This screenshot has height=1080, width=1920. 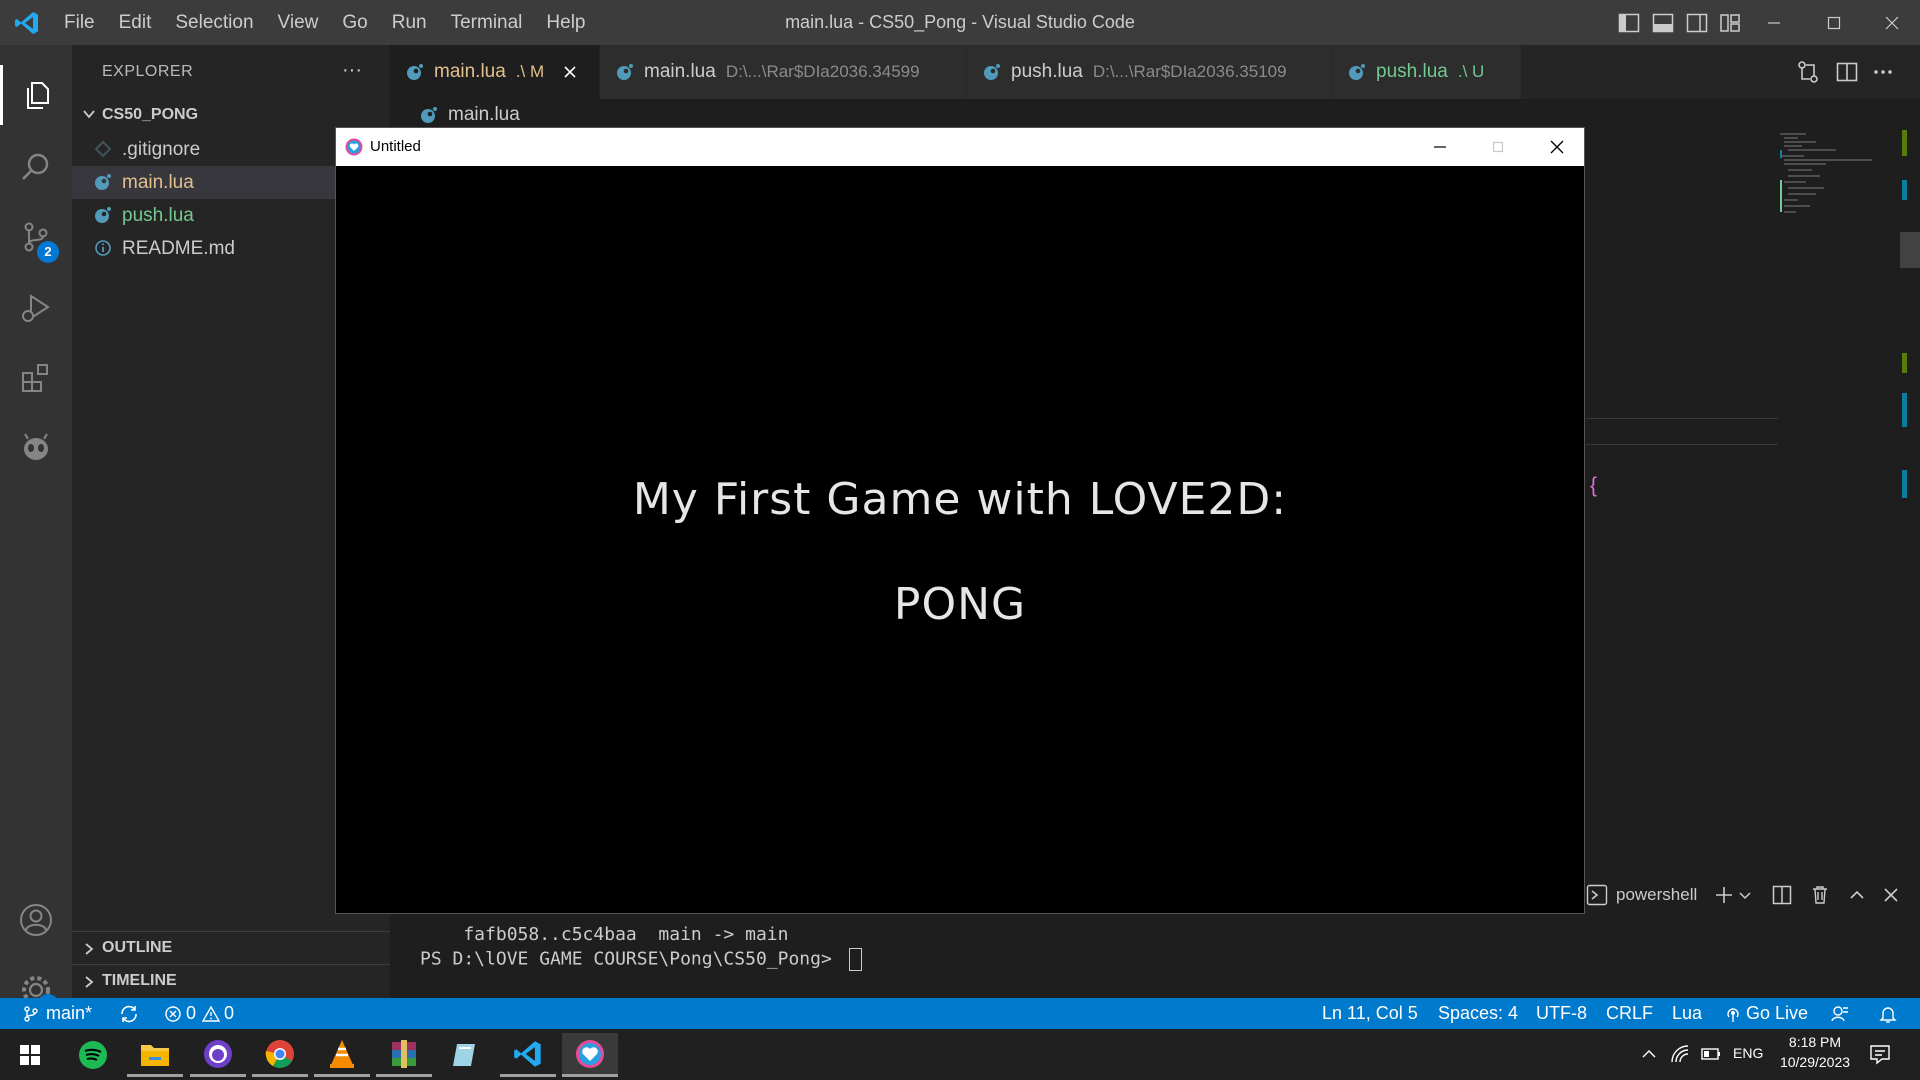 I want to click on tab-main-lua-rar: main.lua D:\...\Rar$DIa2036.34599, so click(x=783, y=72).